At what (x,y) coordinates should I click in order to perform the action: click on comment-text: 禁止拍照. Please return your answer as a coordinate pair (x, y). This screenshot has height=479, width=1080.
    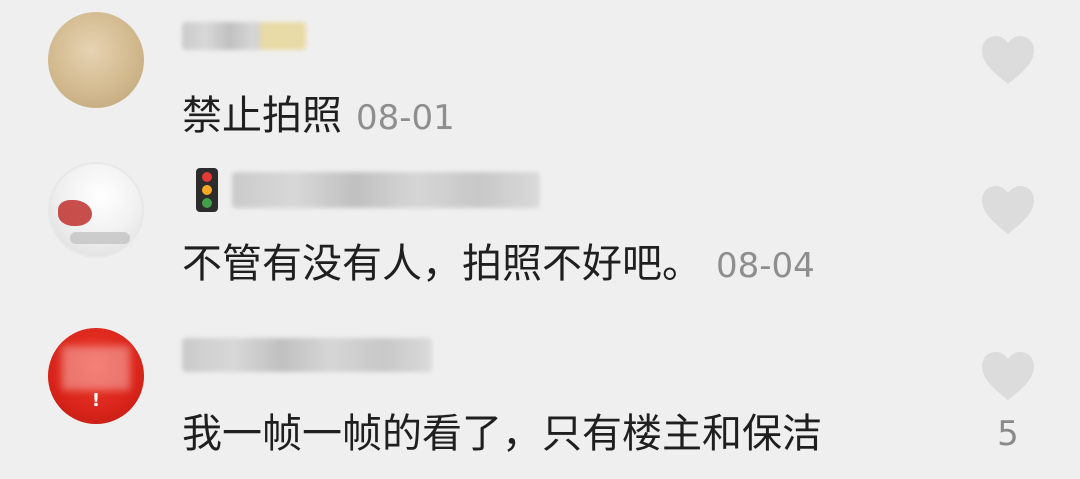
    Looking at the image, I should click on (262, 116).